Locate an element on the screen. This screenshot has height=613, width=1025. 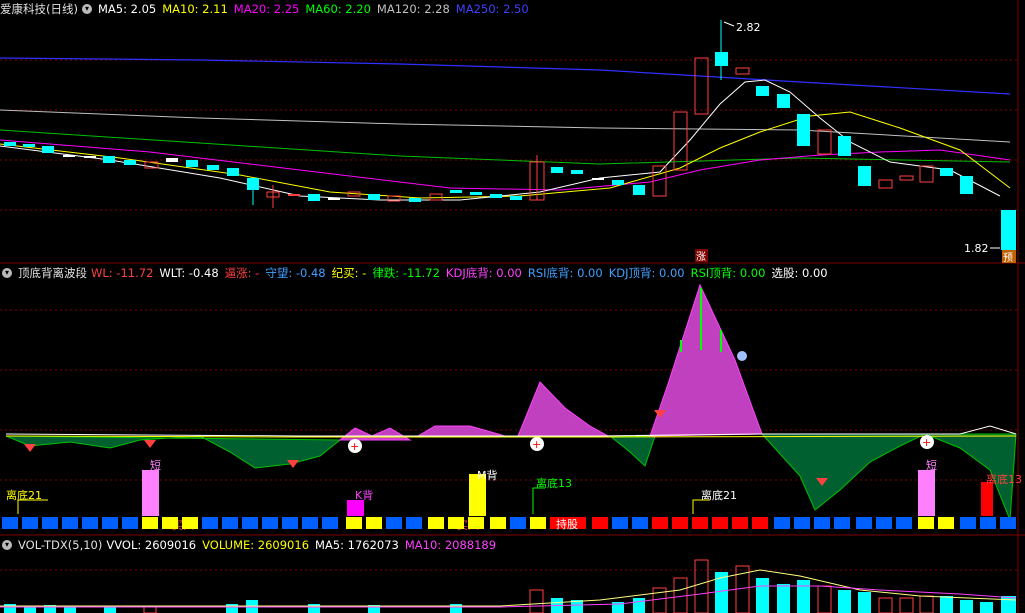
signal-hold: 持股 is located at coordinates (567, 524).